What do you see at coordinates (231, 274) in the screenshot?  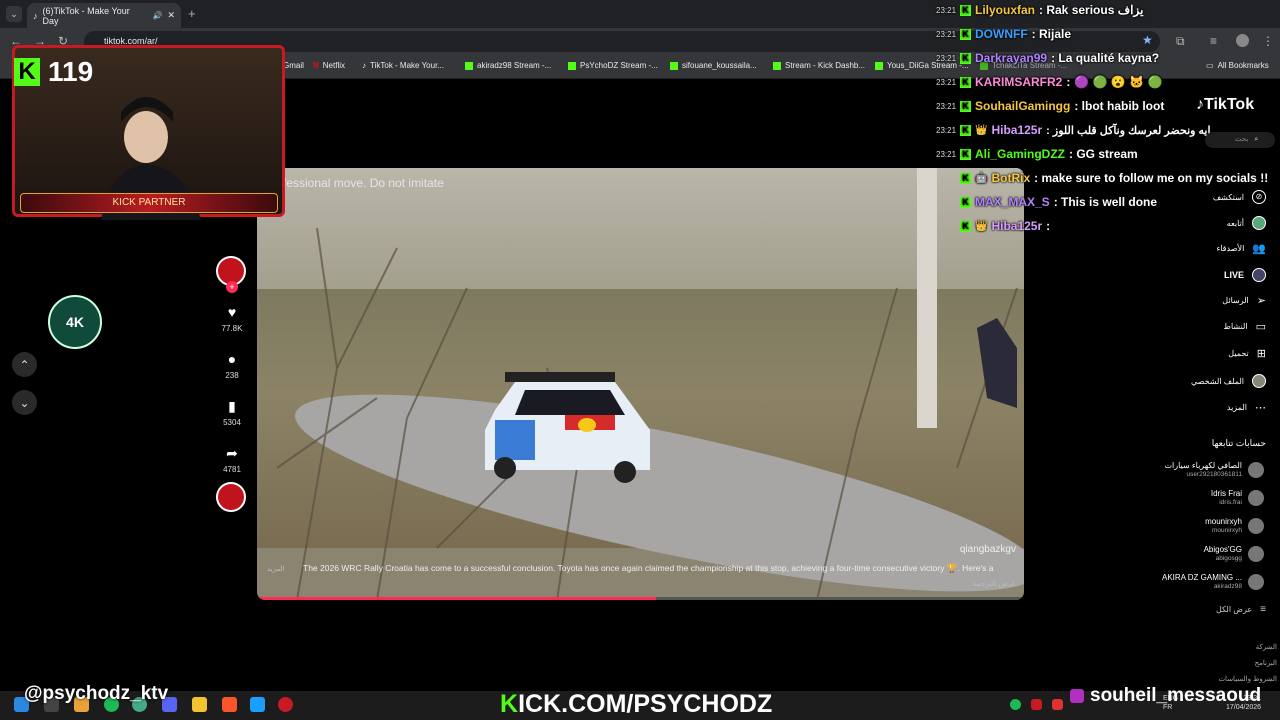 I see `creator-avatar: +` at bounding box center [231, 274].